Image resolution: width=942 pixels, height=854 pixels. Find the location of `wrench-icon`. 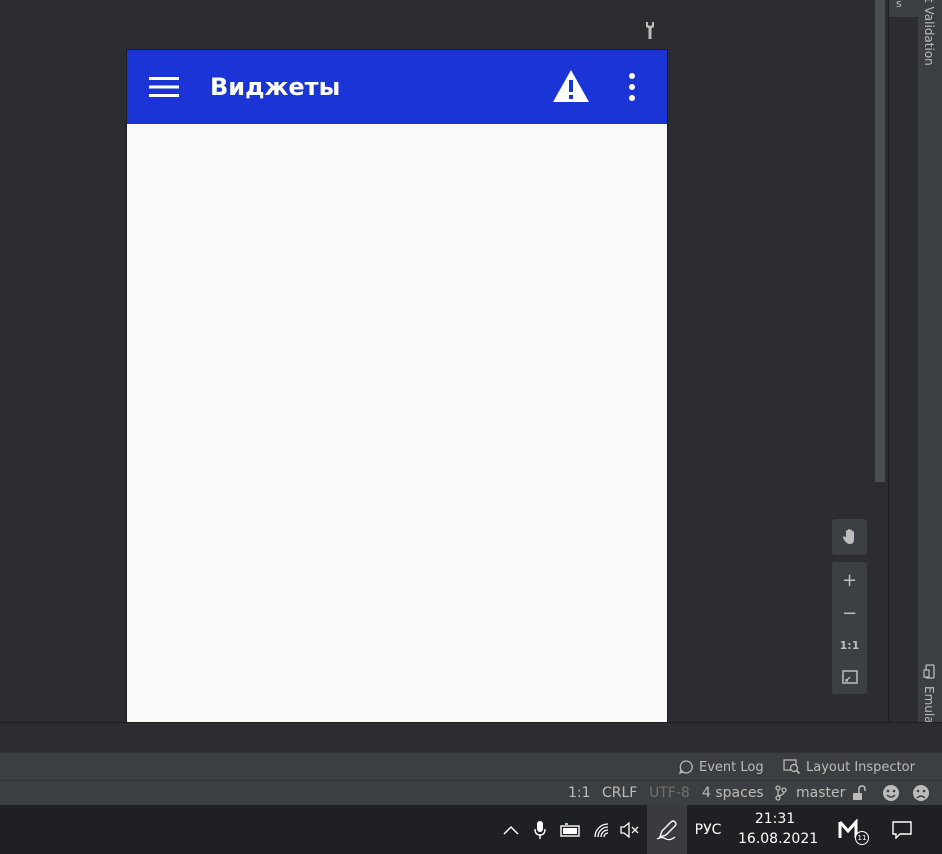

wrench-icon is located at coordinates (650, 30).